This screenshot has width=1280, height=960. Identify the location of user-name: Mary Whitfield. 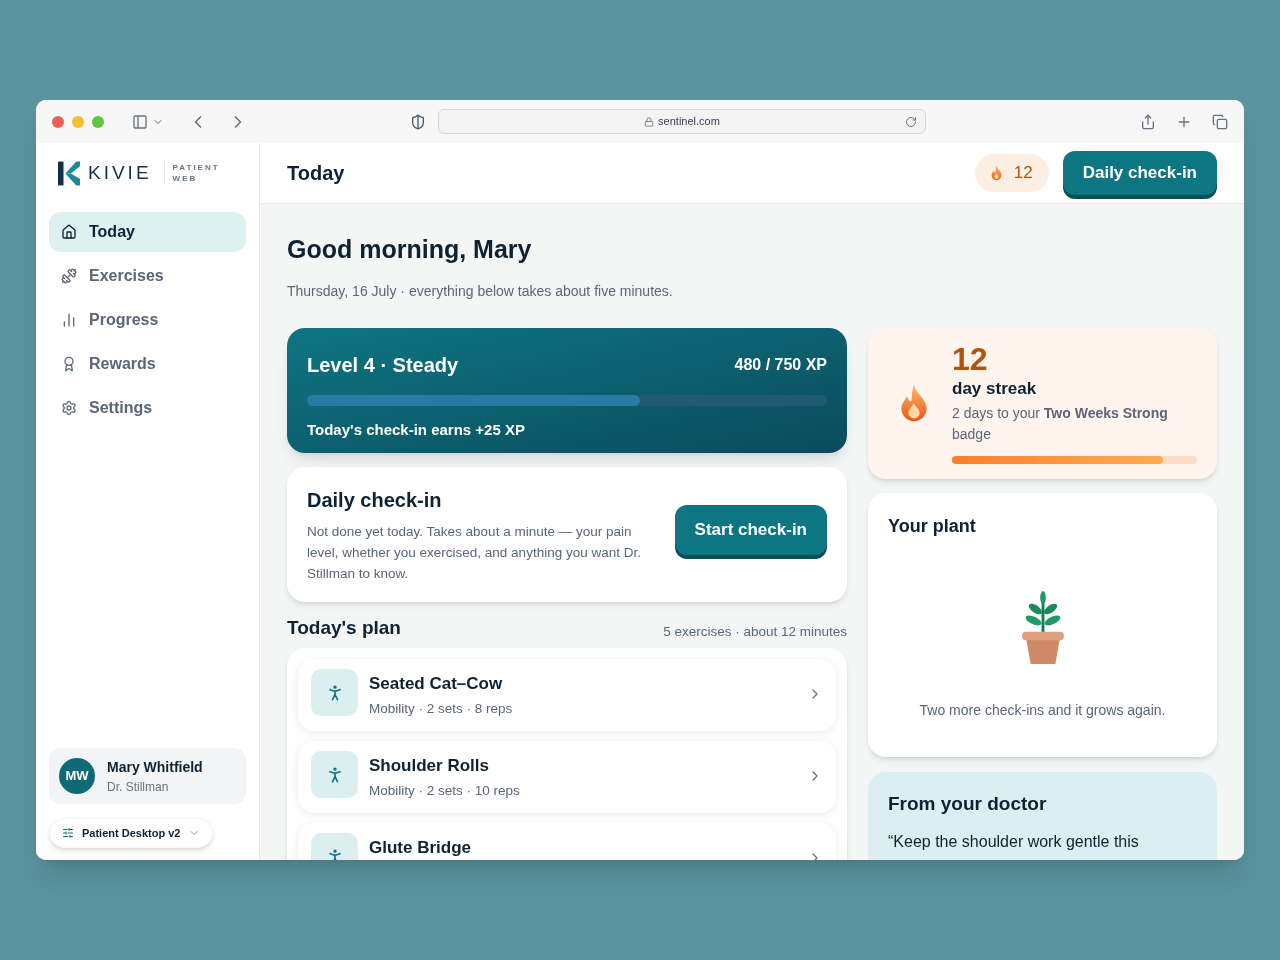
(155, 767).